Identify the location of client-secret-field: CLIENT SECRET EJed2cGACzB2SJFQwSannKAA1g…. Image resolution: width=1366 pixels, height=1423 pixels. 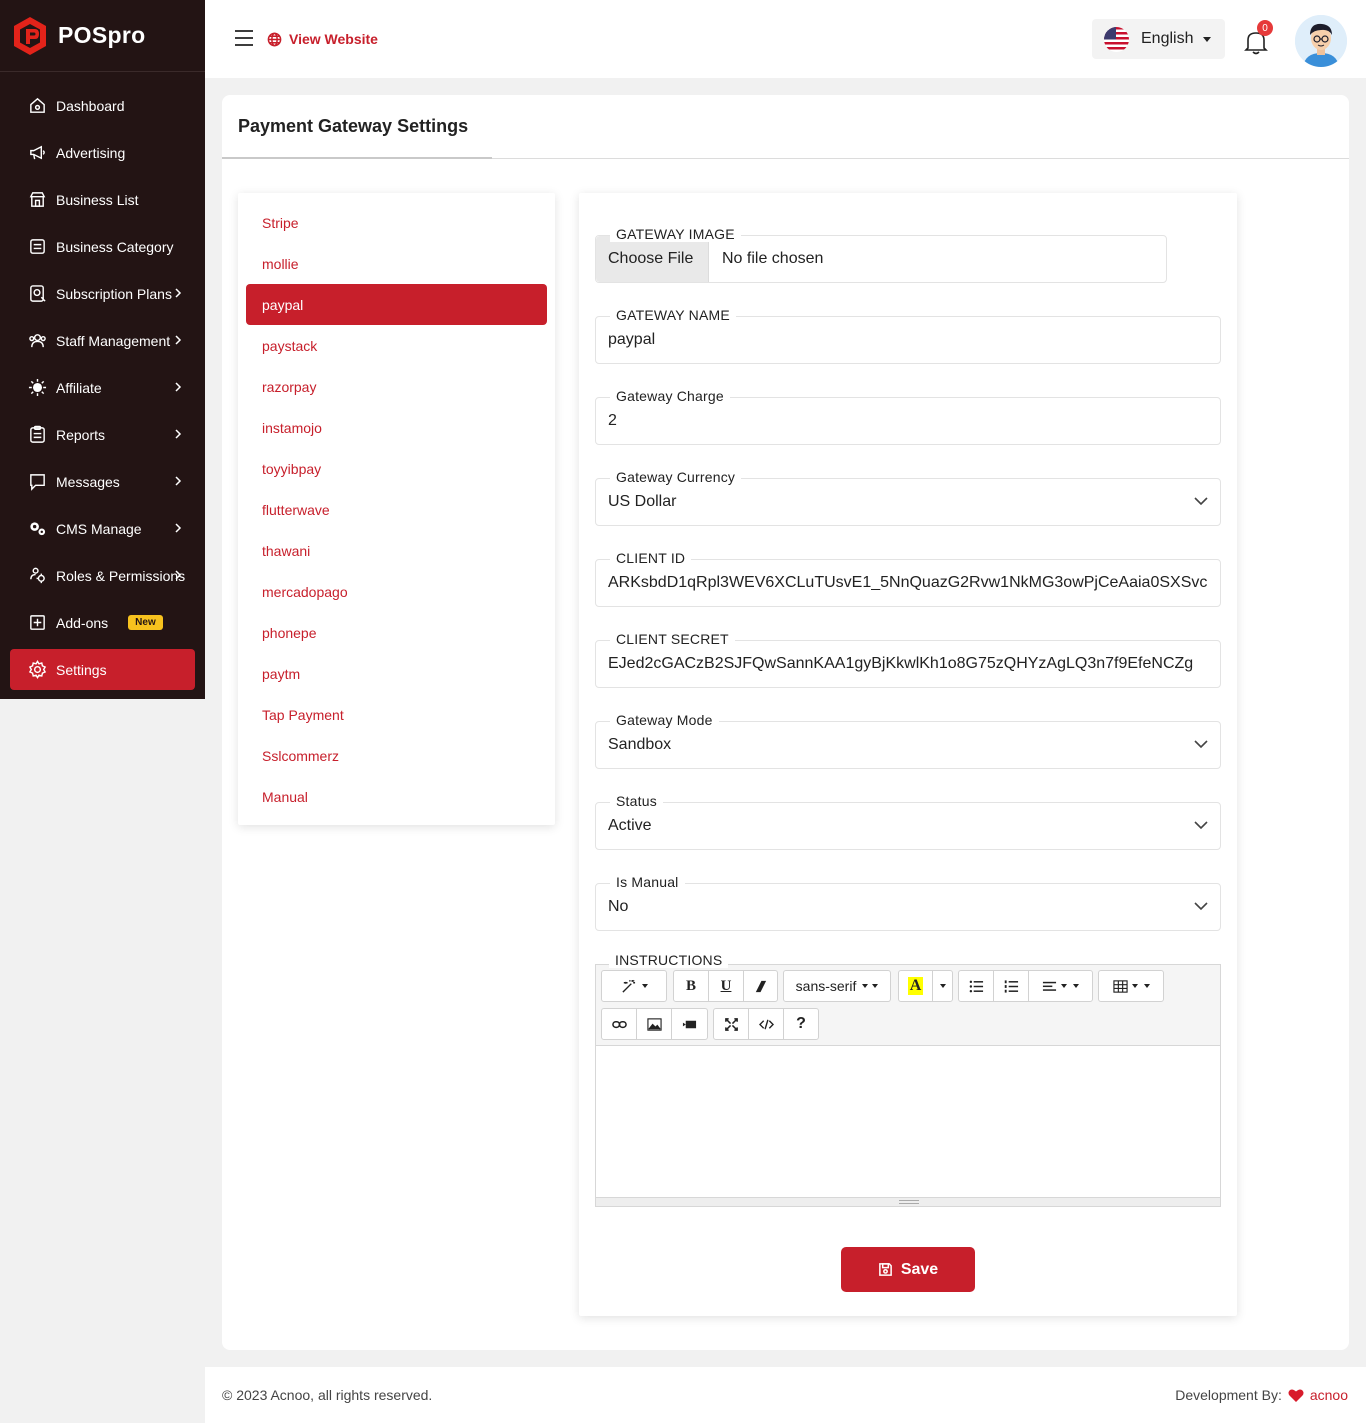
(908, 659).